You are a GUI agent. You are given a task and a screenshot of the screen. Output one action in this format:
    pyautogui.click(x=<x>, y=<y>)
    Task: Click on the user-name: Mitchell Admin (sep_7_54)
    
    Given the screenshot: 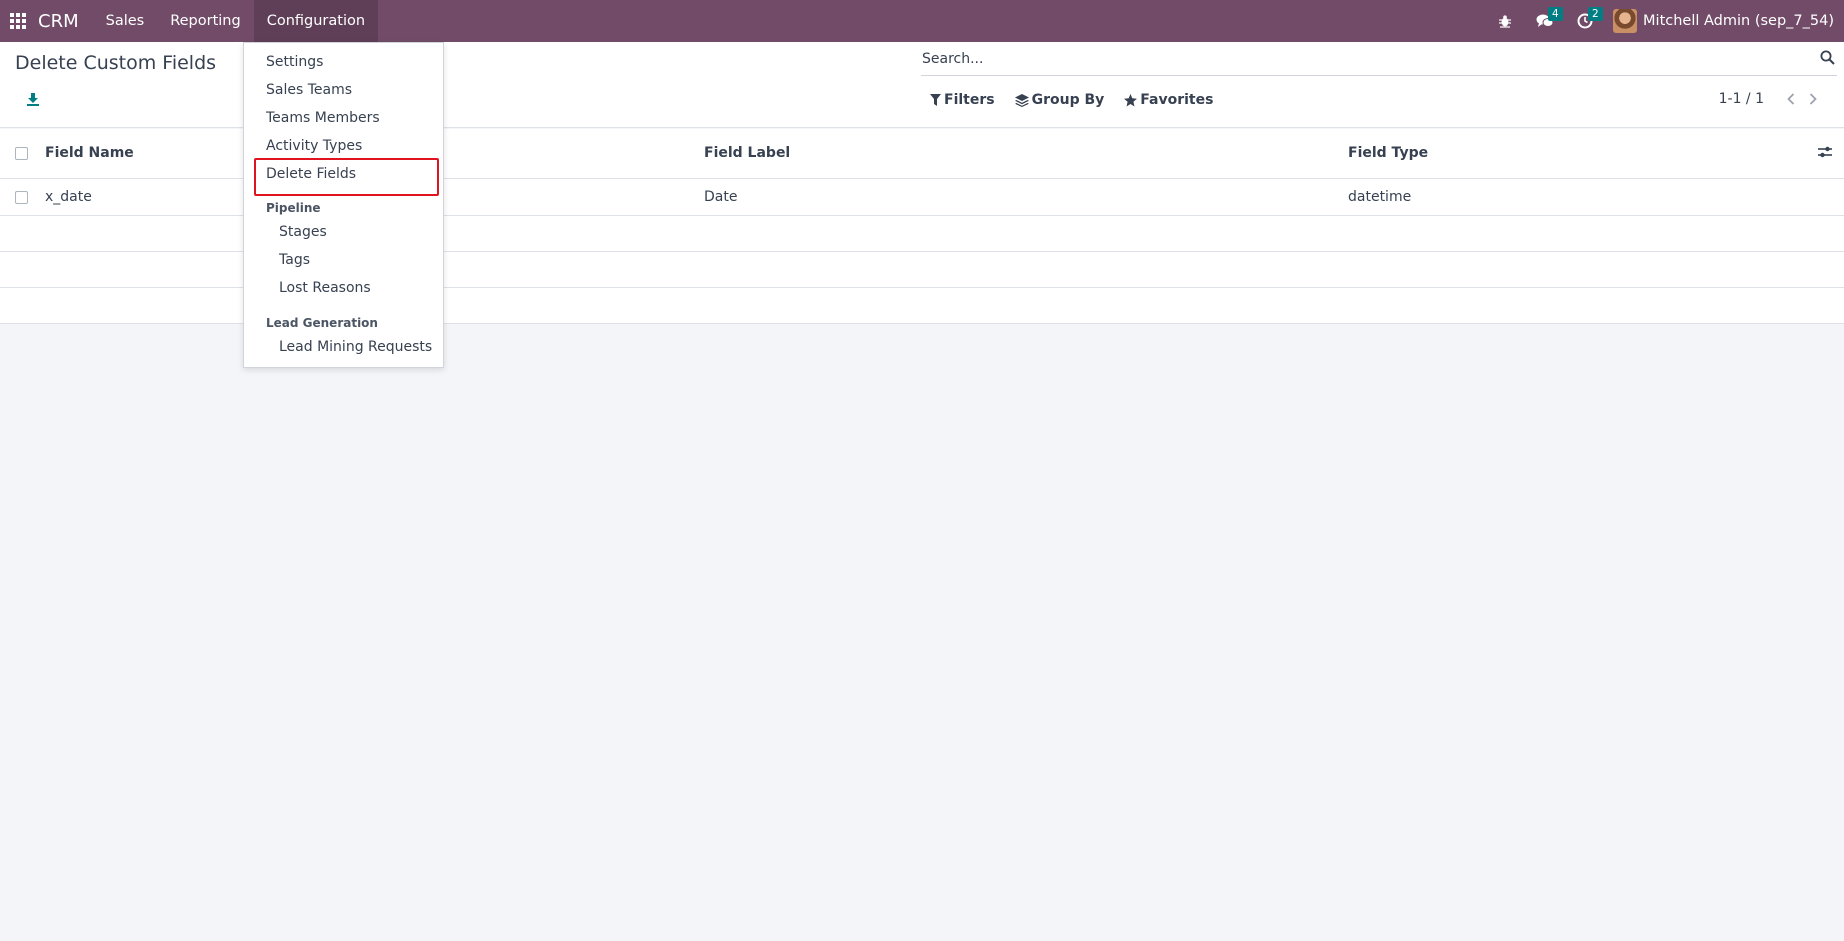 What is the action you would take?
    pyautogui.click(x=1738, y=21)
    